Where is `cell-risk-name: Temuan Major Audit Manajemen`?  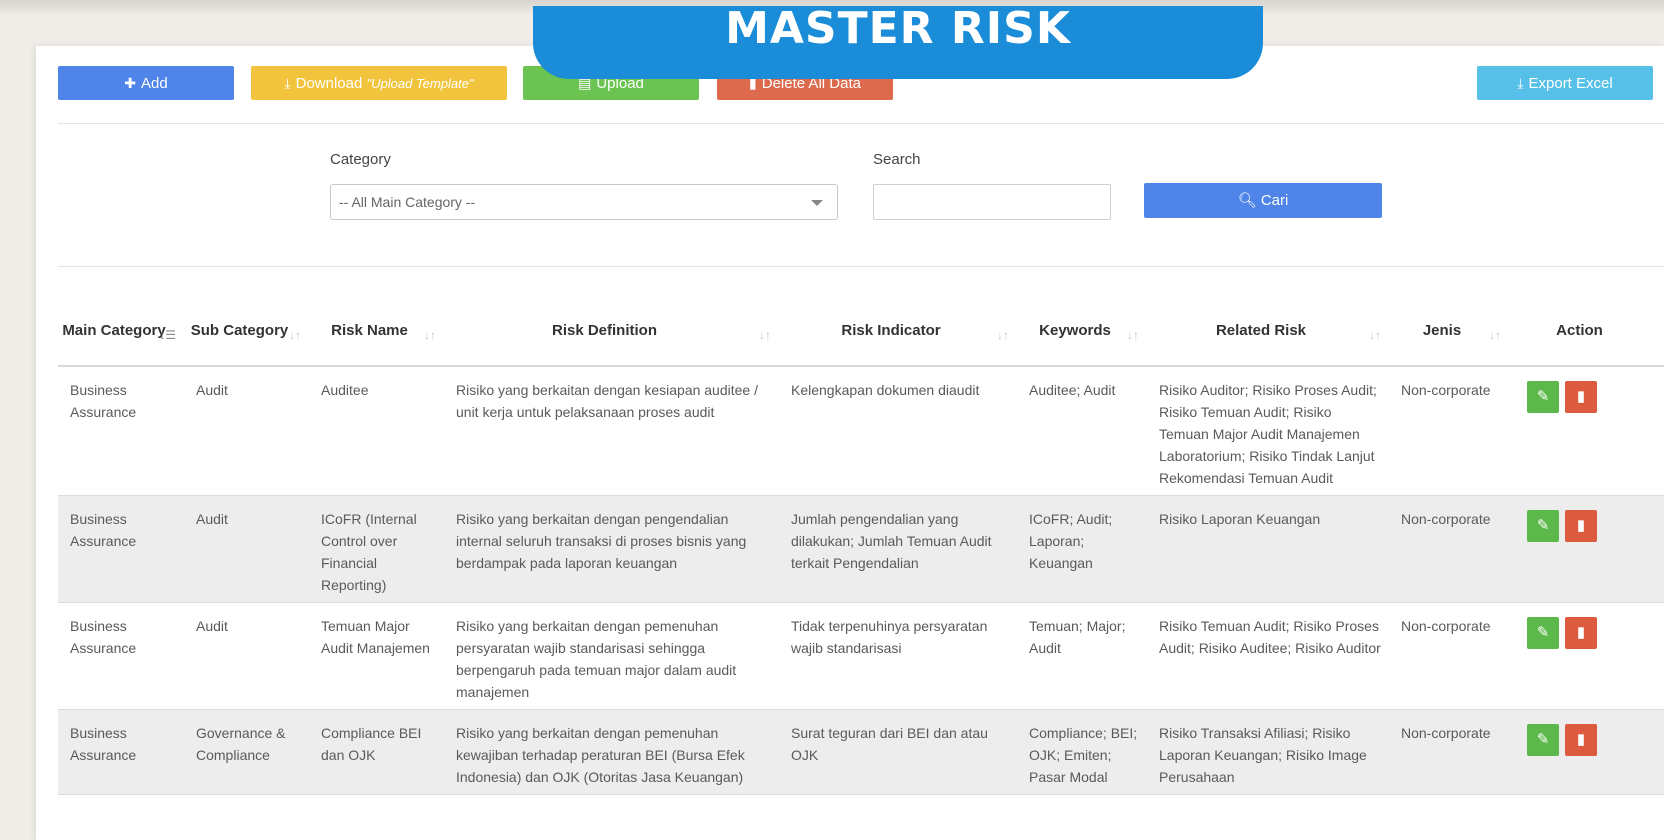 cell-risk-name: Temuan Major Audit Manajemen is located at coordinates (376, 656).